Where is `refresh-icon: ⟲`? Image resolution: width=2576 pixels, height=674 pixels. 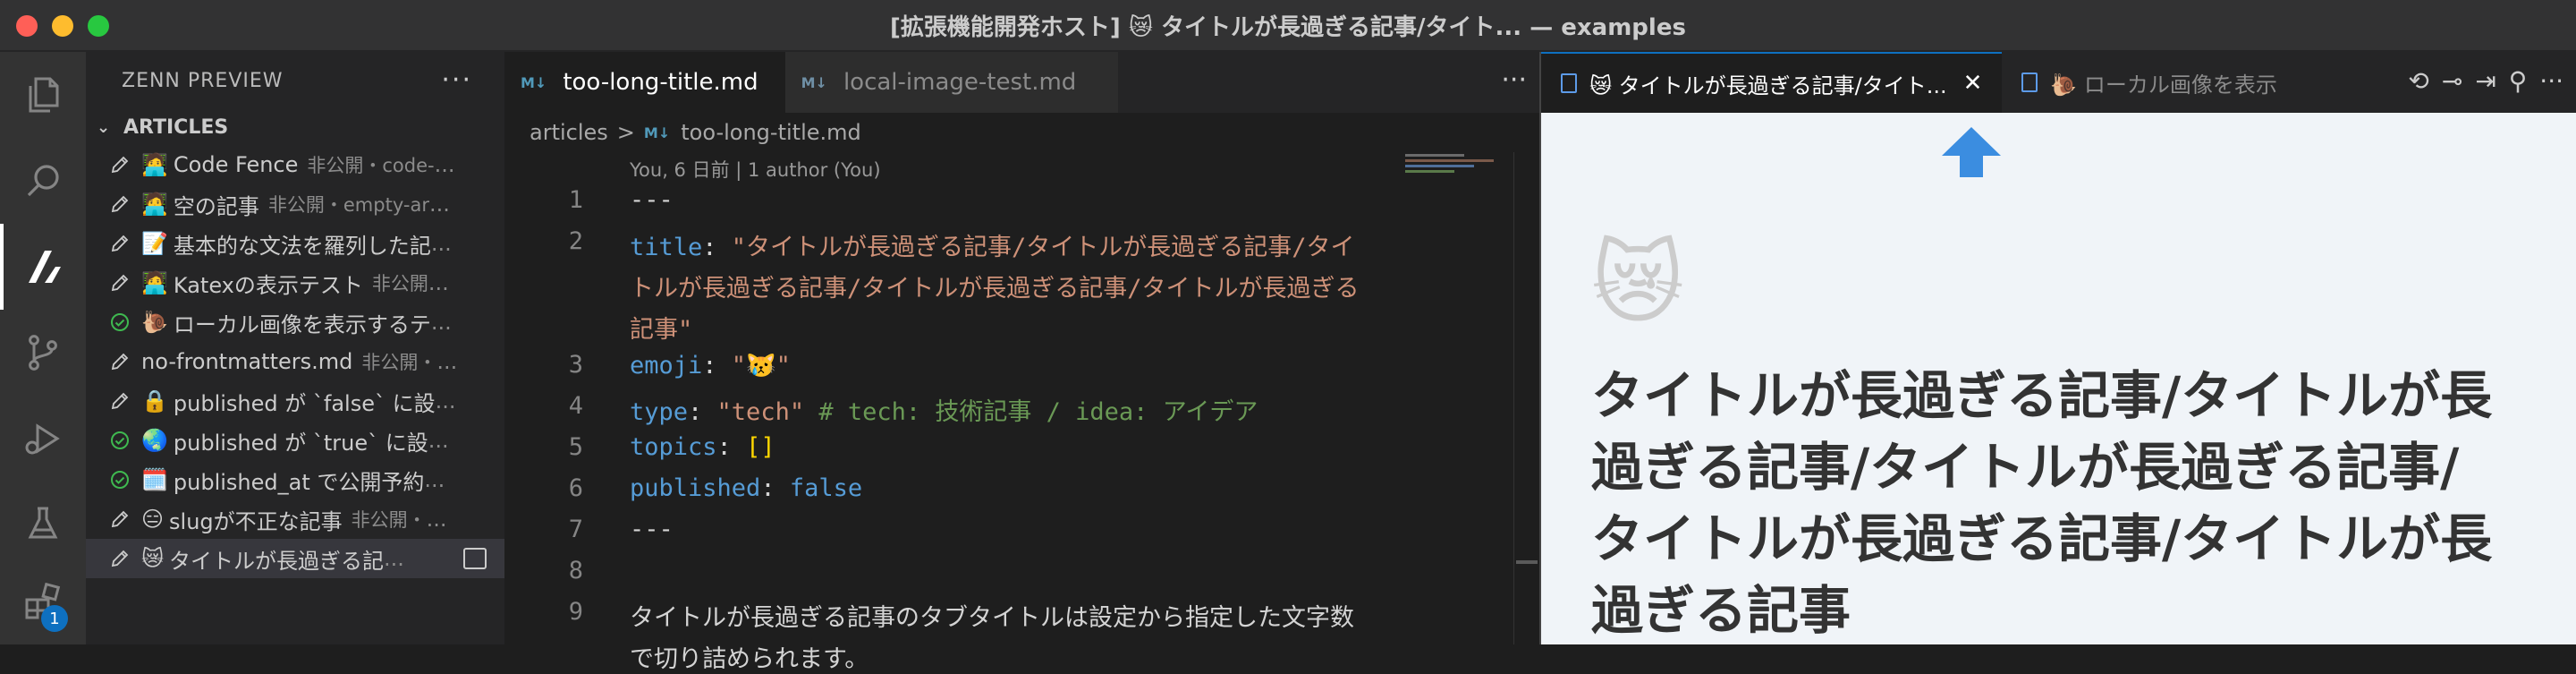
refresh-icon: ⟲ is located at coordinates (2418, 81).